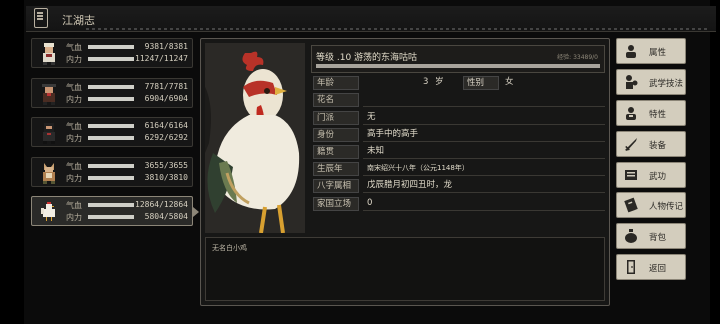 The height and width of the screenshot is (324, 720). I want to click on equipment-button: 装备, so click(651, 143).